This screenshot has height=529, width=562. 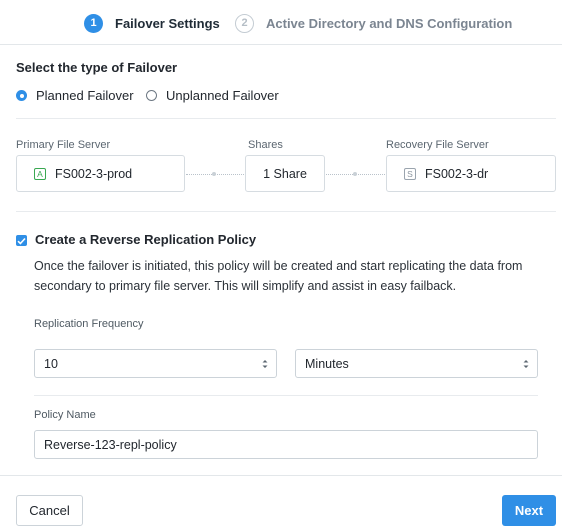 I want to click on primary-file-server-label: Primary File Server, so click(x=63, y=145).